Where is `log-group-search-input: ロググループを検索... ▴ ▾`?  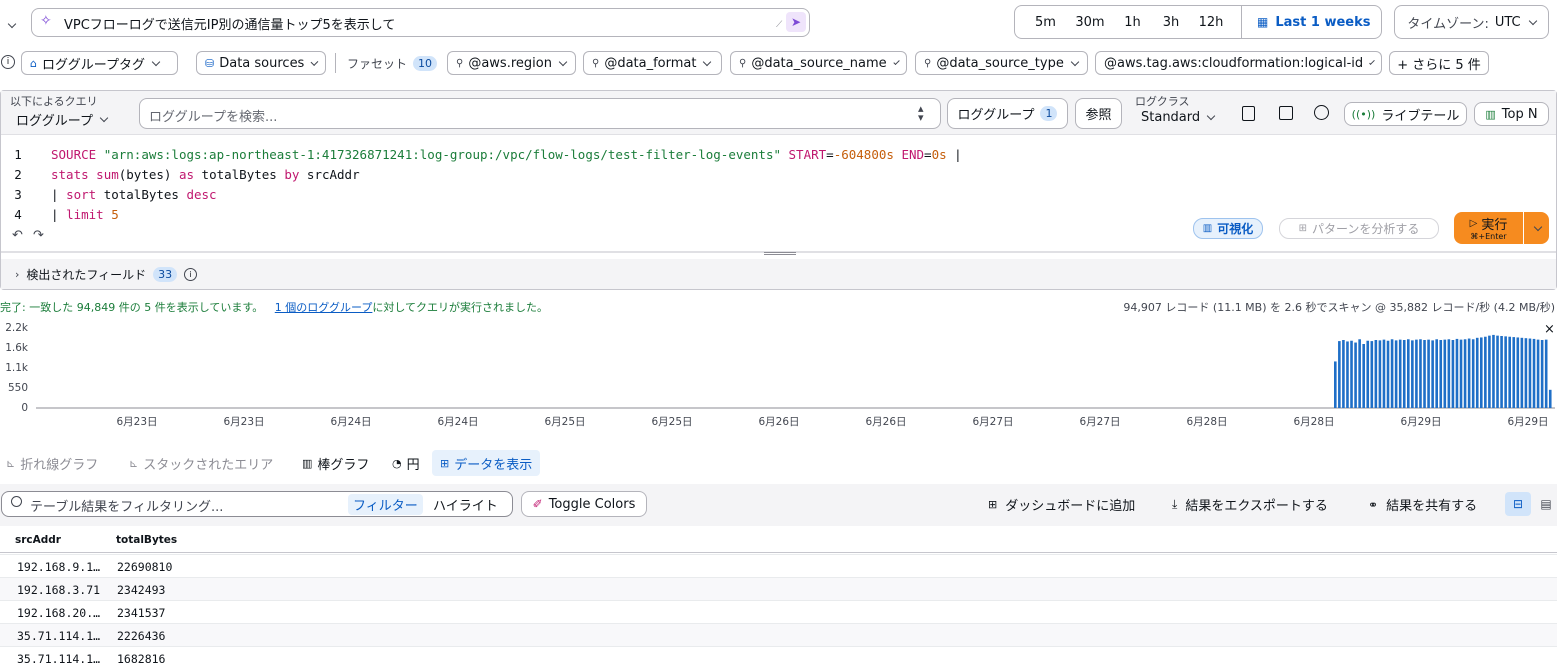
log-group-search-input: ロググループを検索... ▴ ▾ is located at coordinates (540, 113).